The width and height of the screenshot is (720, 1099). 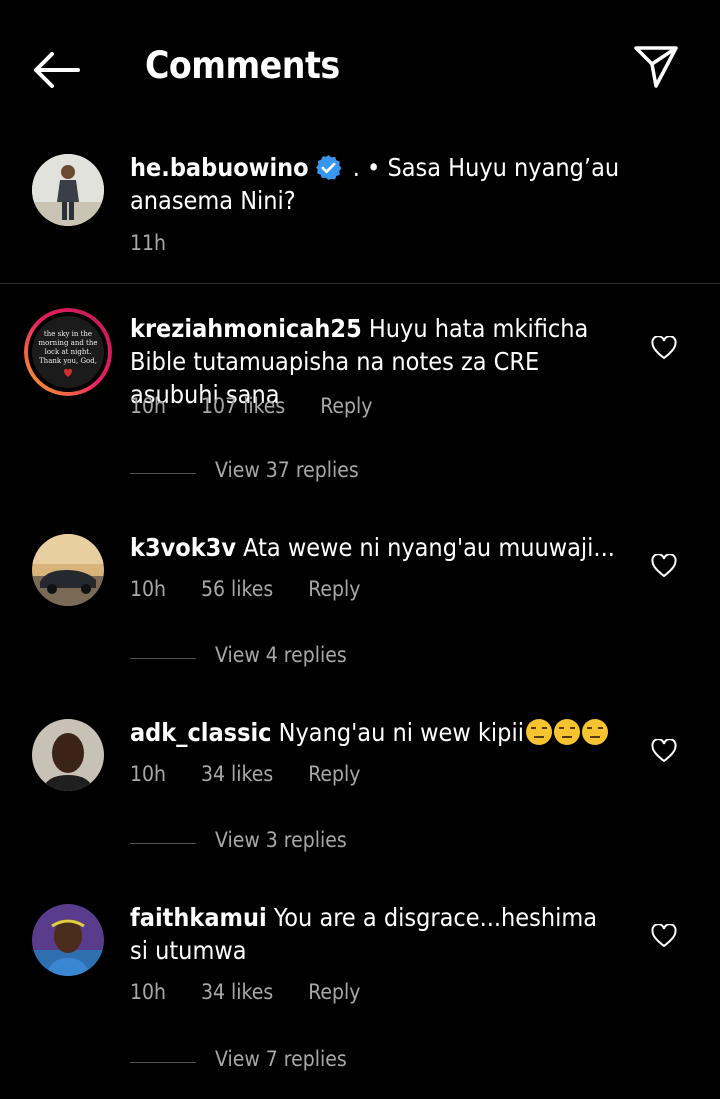 I want to click on svg-text: morning and the, so click(x=67, y=343).